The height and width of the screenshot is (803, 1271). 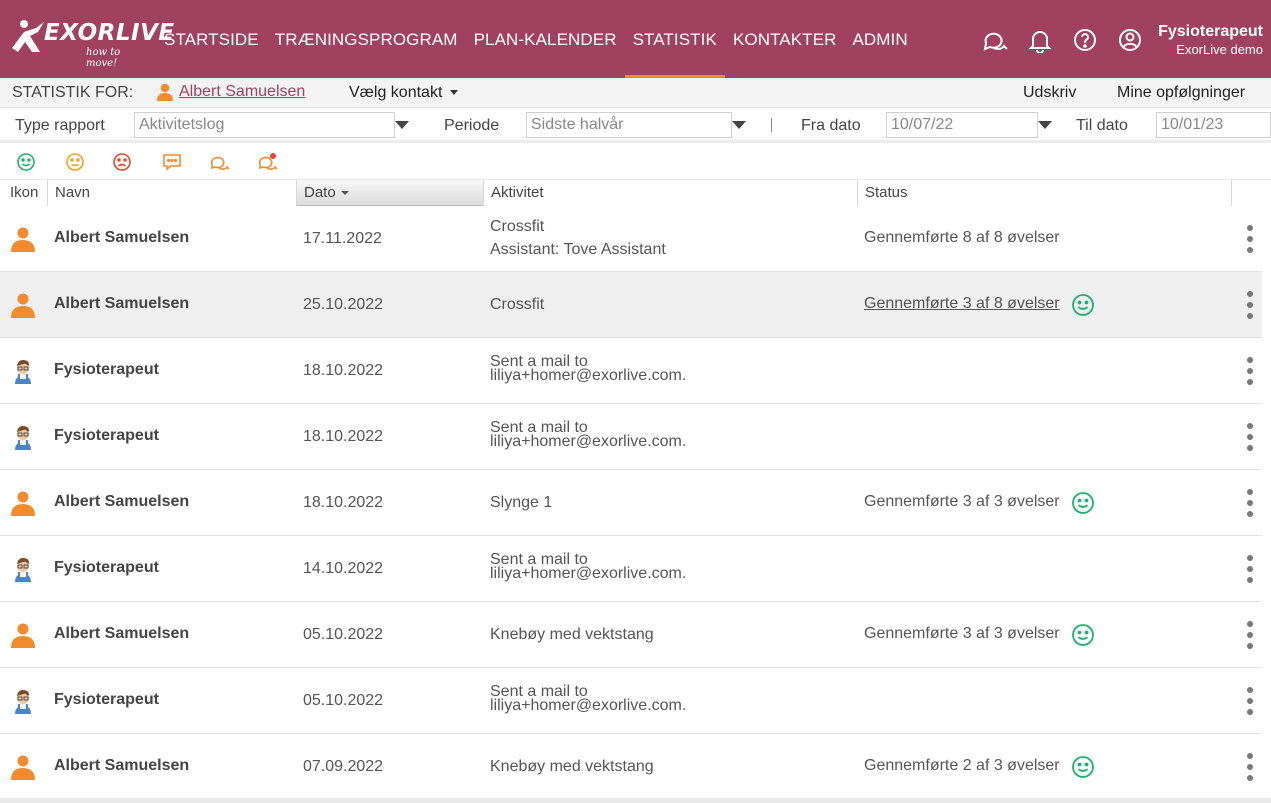 What do you see at coordinates (342, 238) in the screenshot?
I see `row-date: 17.11.2022` at bounding box center [342, 238].